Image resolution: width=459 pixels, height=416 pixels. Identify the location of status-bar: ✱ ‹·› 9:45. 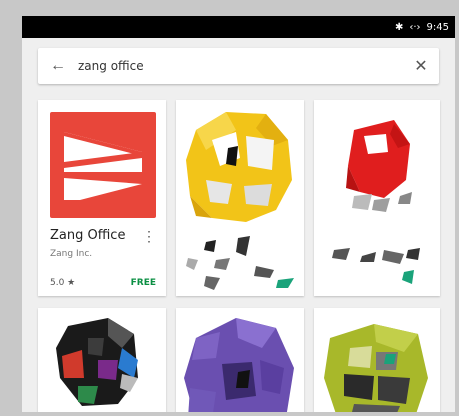
(238, 27).